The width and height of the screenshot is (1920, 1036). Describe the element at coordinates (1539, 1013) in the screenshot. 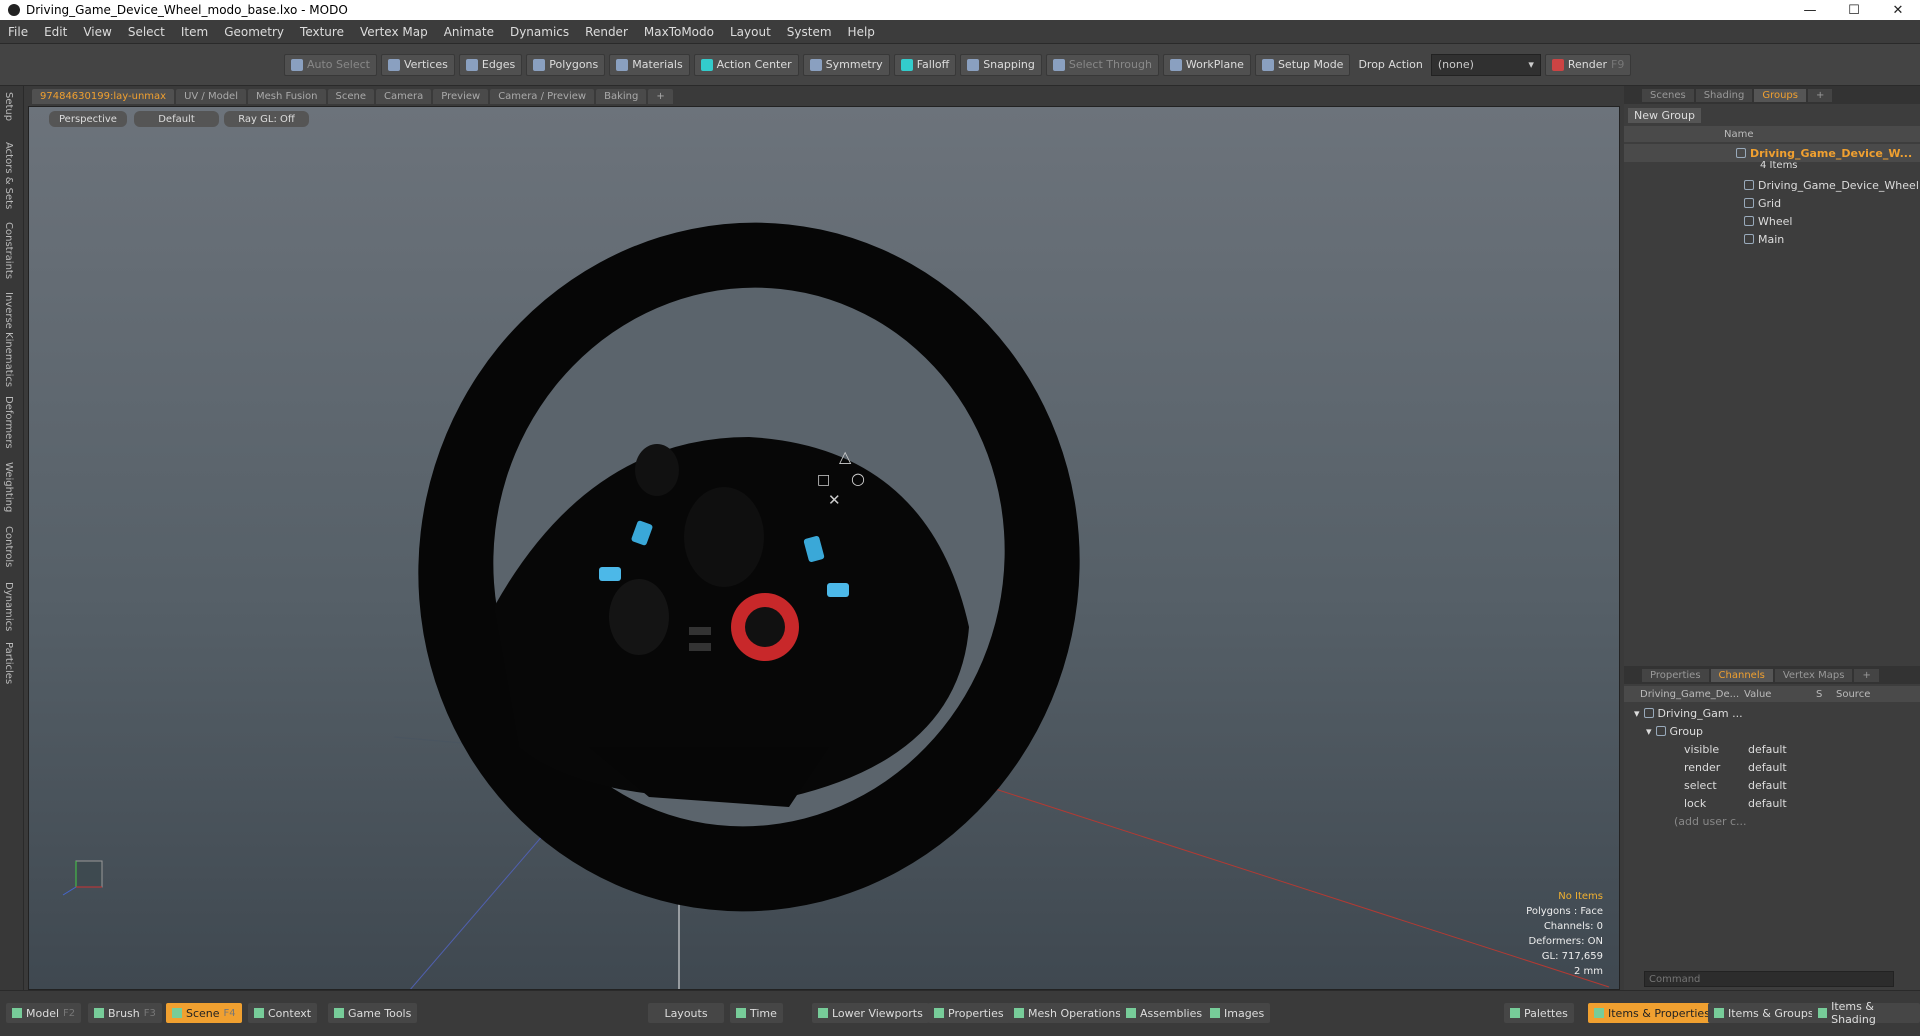

I see `palettes-button: Palettes` at that location.